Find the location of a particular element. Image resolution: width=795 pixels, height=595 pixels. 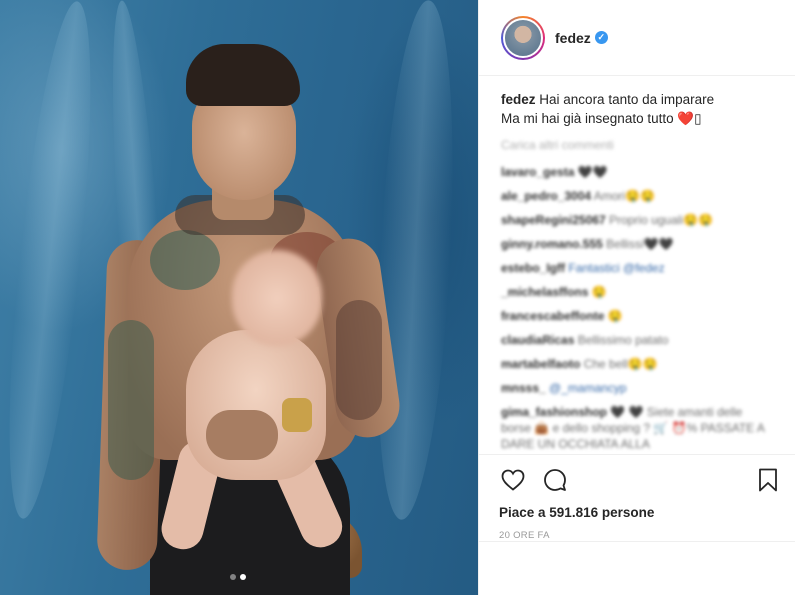

man-hair is located at coordinates (243, 75).